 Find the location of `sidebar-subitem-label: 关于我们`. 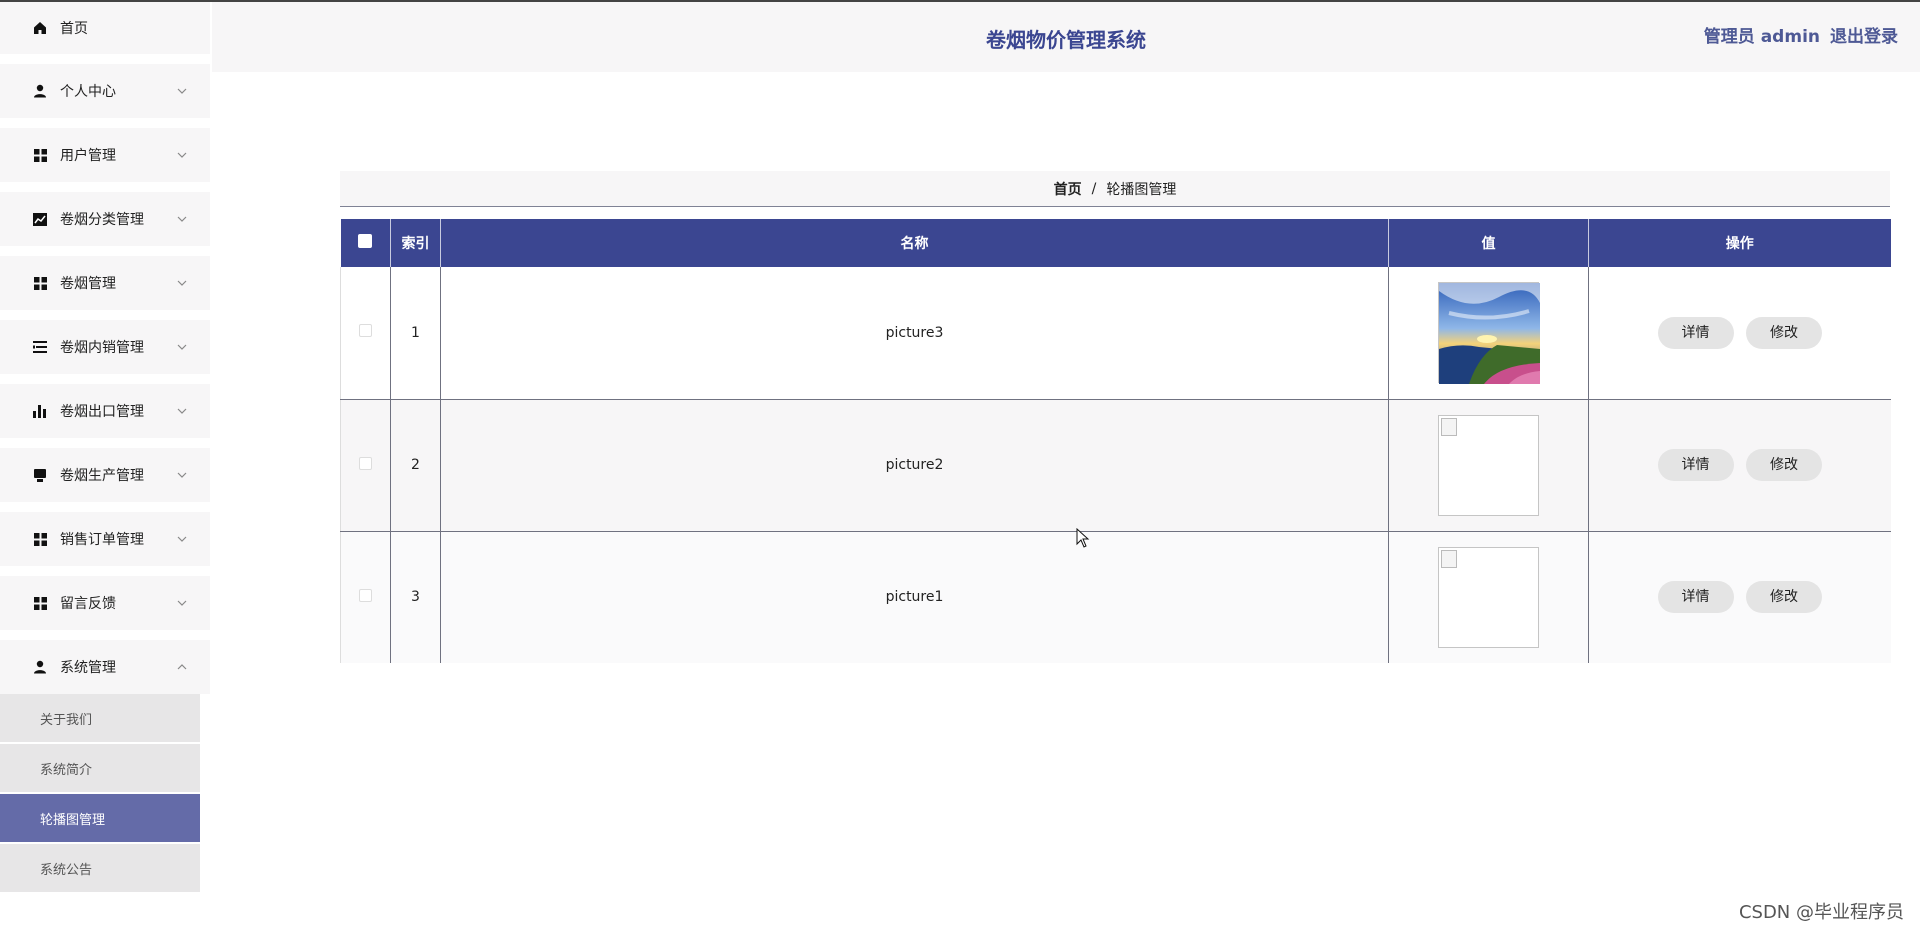

sidebar-subitem-label: 关于我们 is located at coordinates (66, 720).